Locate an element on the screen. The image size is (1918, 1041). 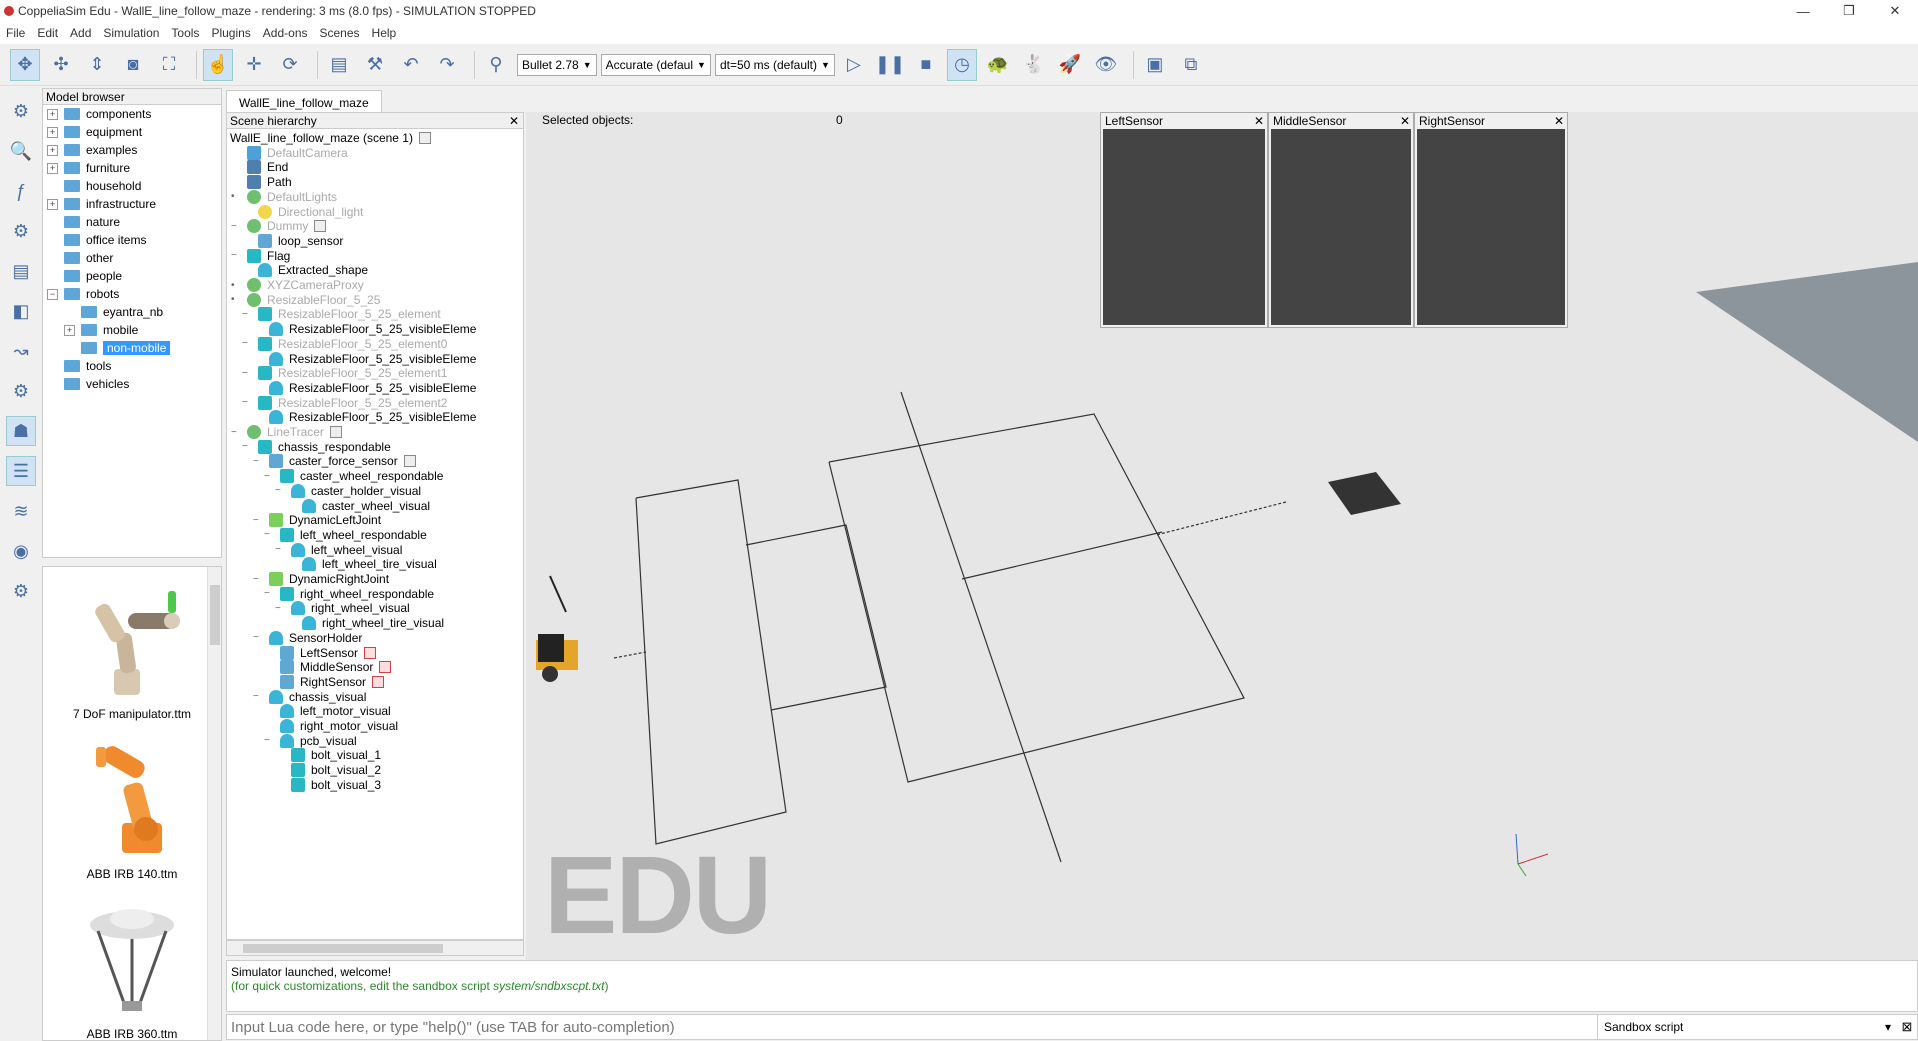
undo-icon: ↶ is located at coordinates (411, 65).